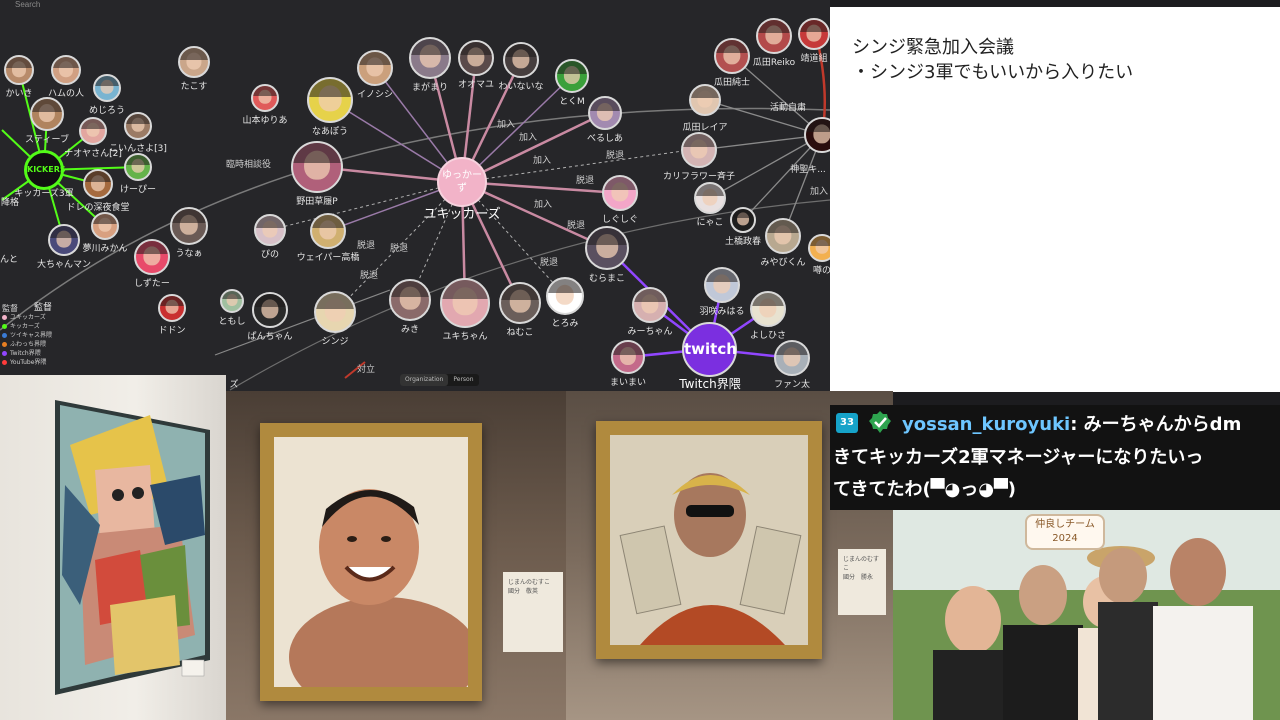 Image resolution: width=1280 pixels, height=720 pixels. What do you see at coordinates (172, 331) in the screenshot?
I see `person-node-label: ドドン` at bounding box center [172, 331].